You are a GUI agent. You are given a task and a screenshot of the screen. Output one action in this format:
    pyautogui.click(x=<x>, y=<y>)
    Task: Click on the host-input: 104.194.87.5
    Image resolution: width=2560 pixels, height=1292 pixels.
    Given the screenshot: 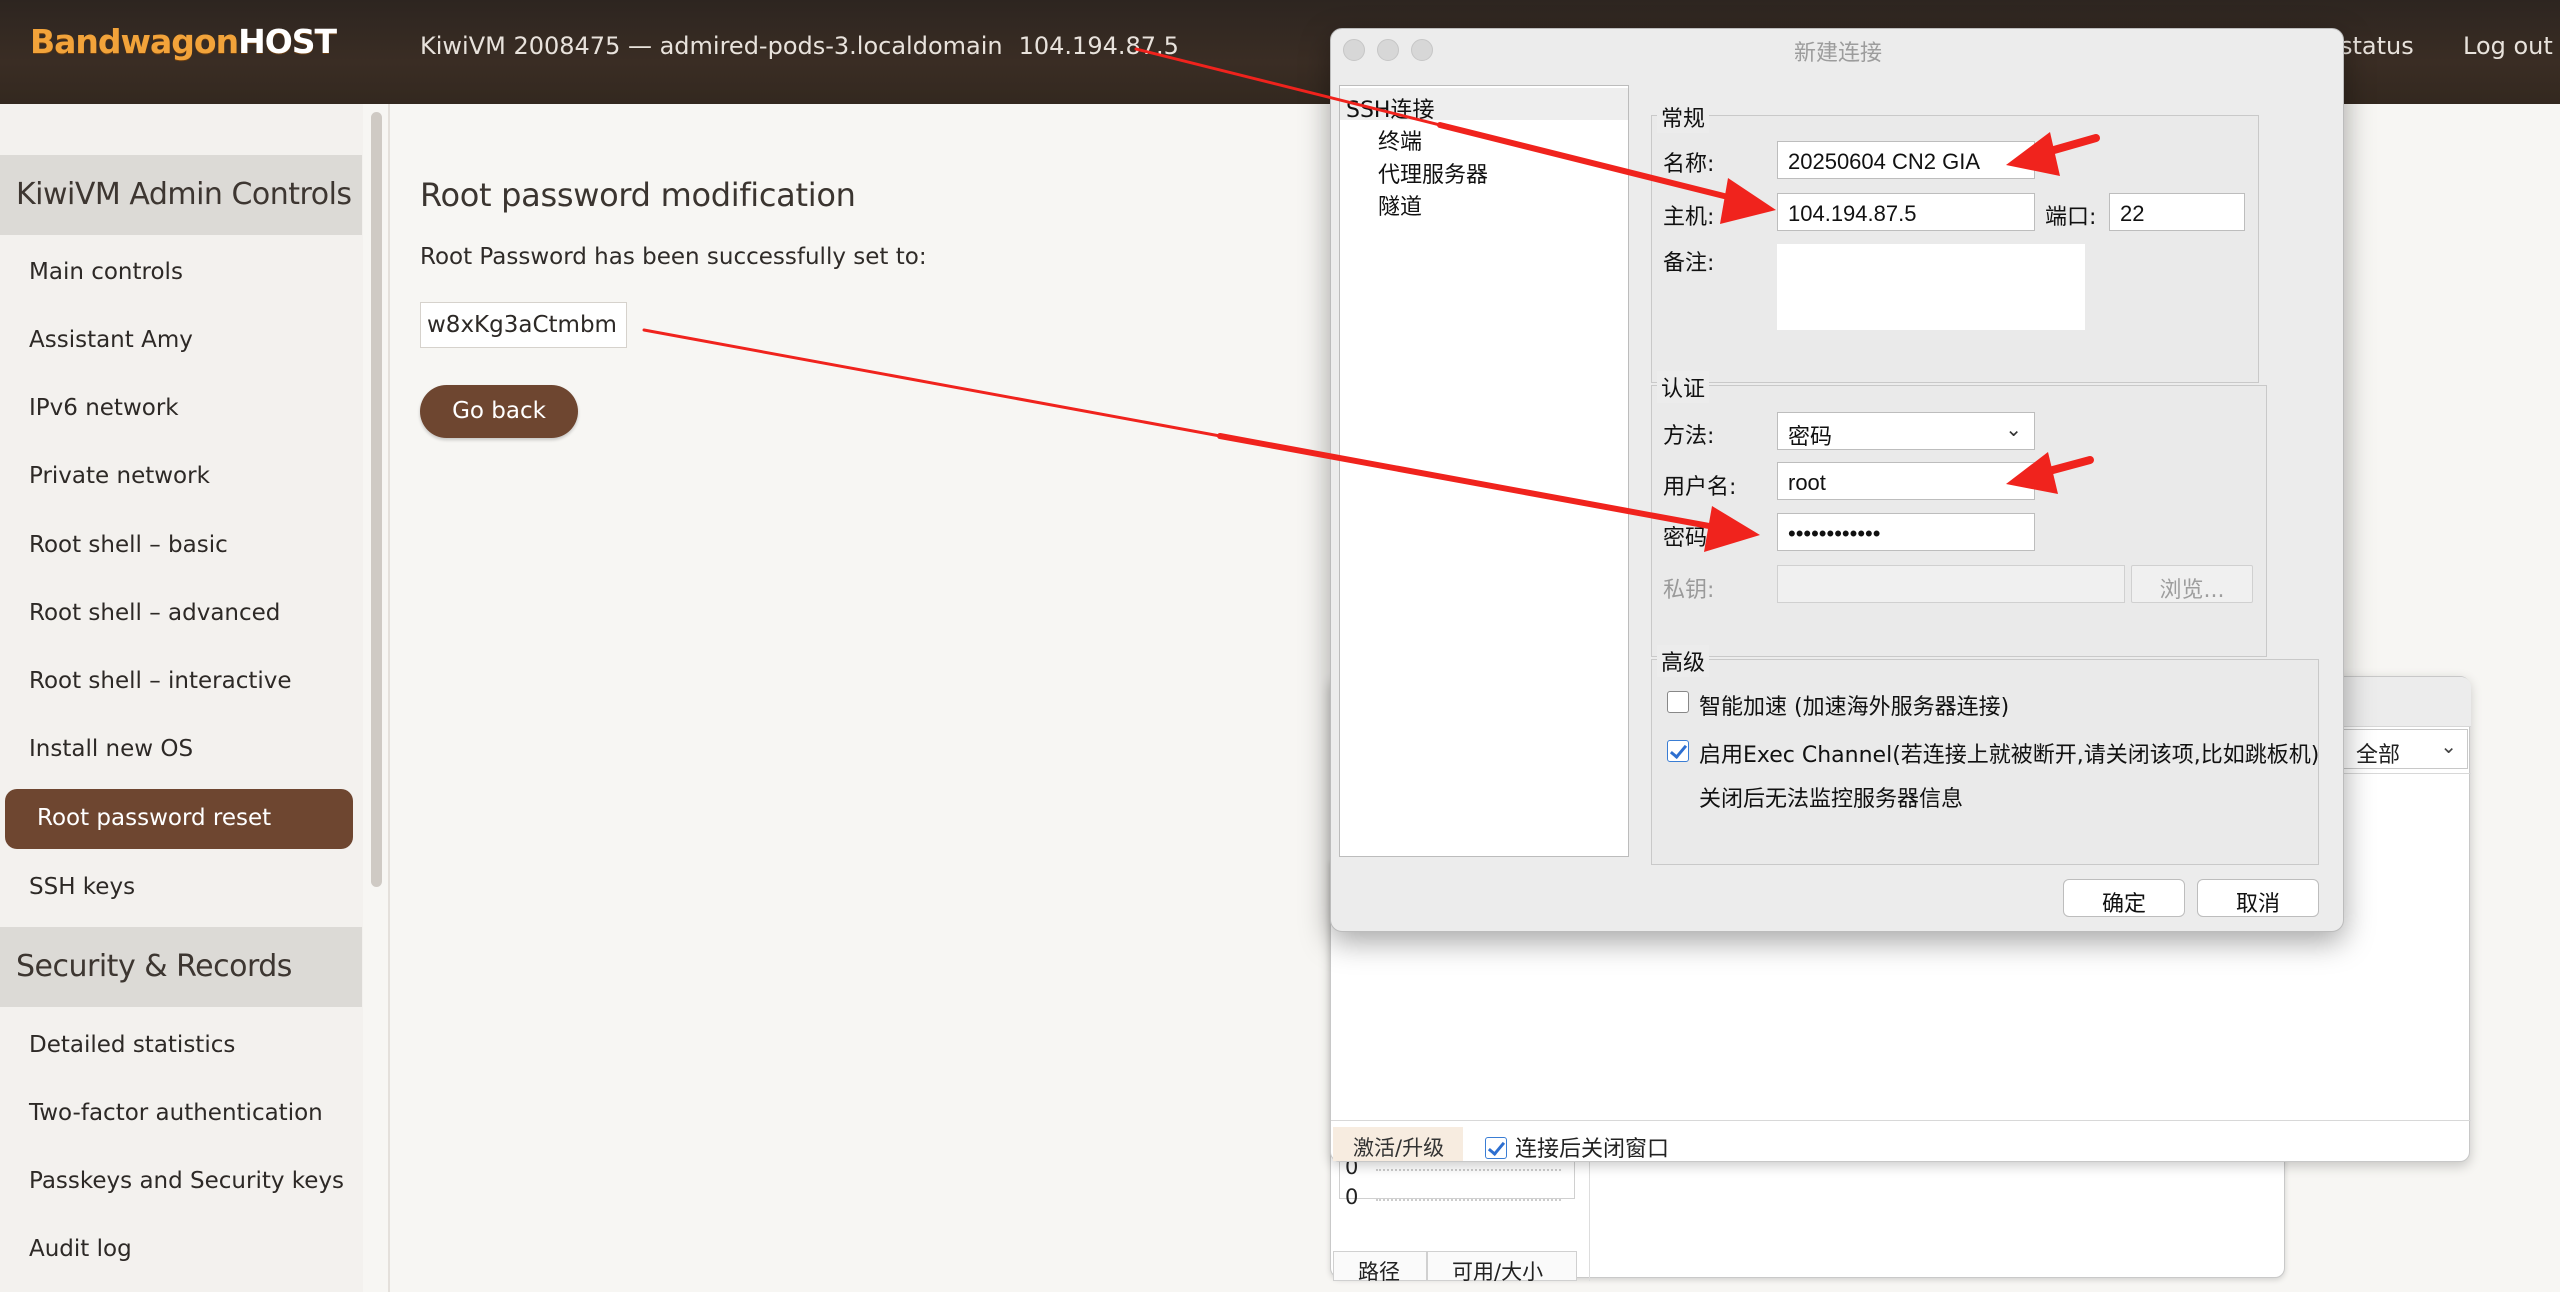 What is the action you would take?
    pyautogui.click(x=1906, y=212)
    